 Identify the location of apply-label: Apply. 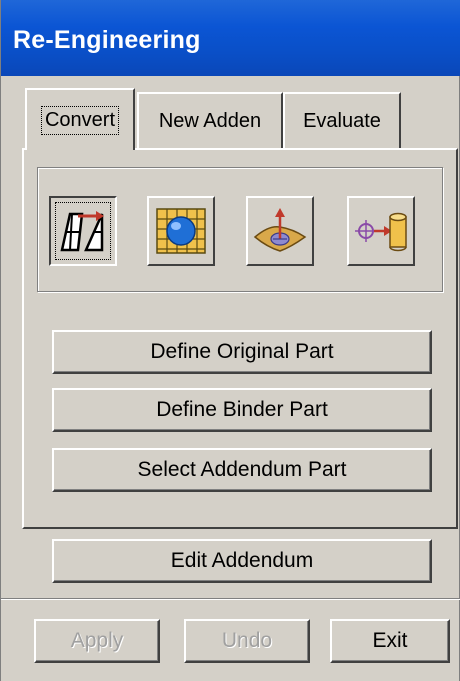
(97, 640).